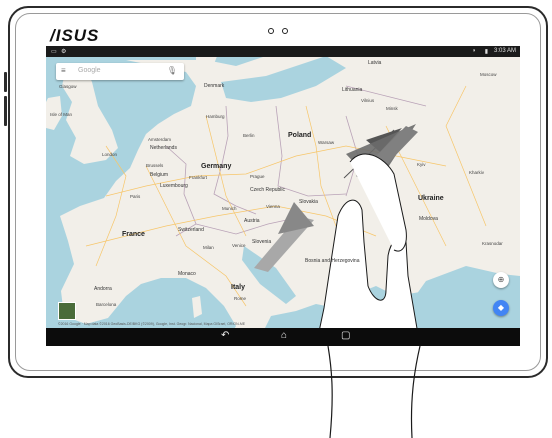  What do you see at coordinates (271, 31) in the screenshot?
I see `front-camera` at bounding box center [271, 31].